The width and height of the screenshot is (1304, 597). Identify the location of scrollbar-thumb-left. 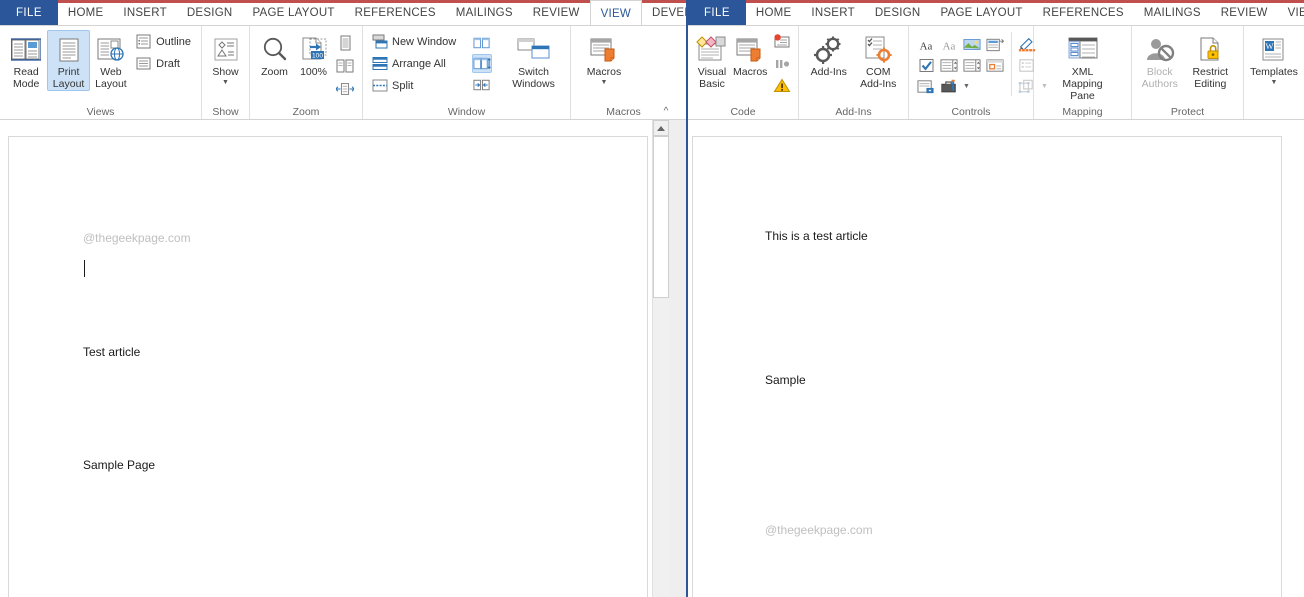
(661, 217).